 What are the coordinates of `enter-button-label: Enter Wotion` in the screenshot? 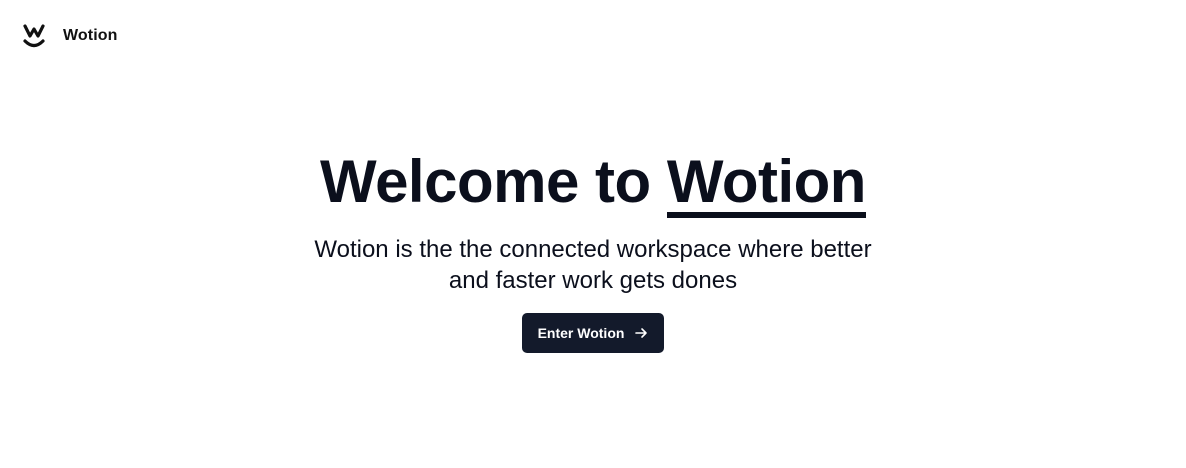 It's located at (581, 333).